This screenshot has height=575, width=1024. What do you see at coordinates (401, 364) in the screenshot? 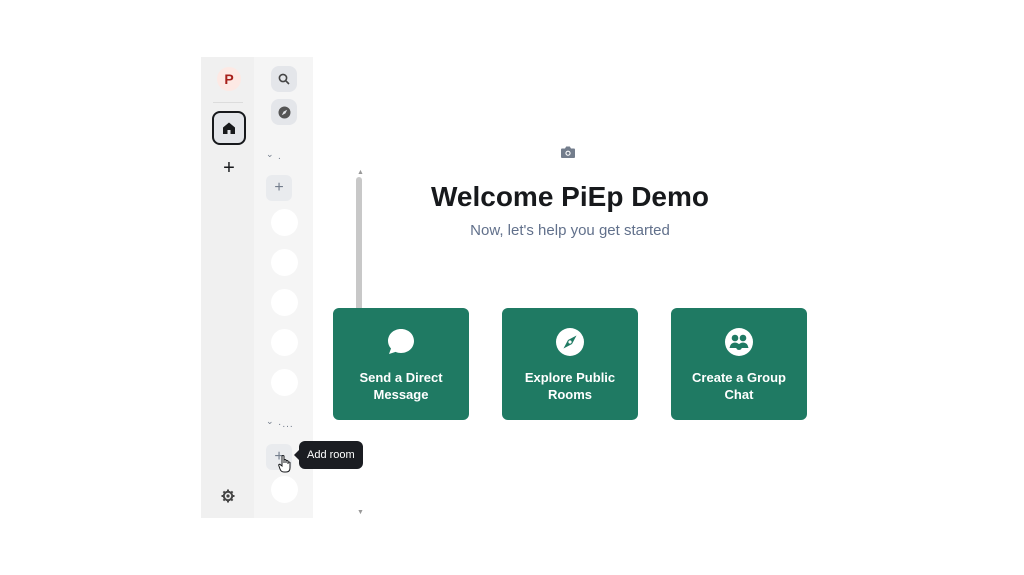
I see `send-direct-message-button: Send a Direct Message` at bounding box center [401, 364].